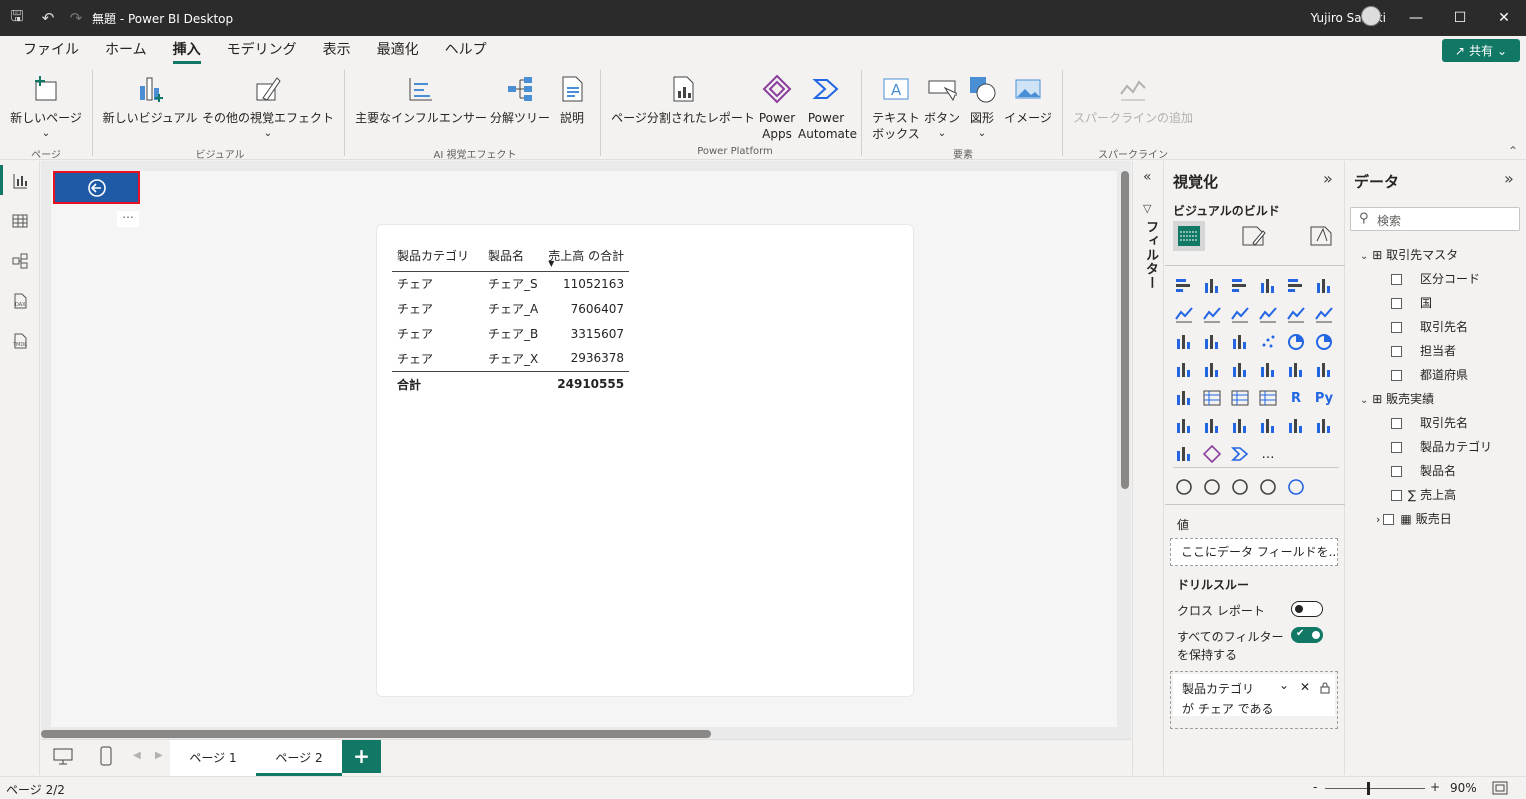 The width and height of the screenshot is (1526, 799). I want to click on trophy-icon, so click(1240, 487).